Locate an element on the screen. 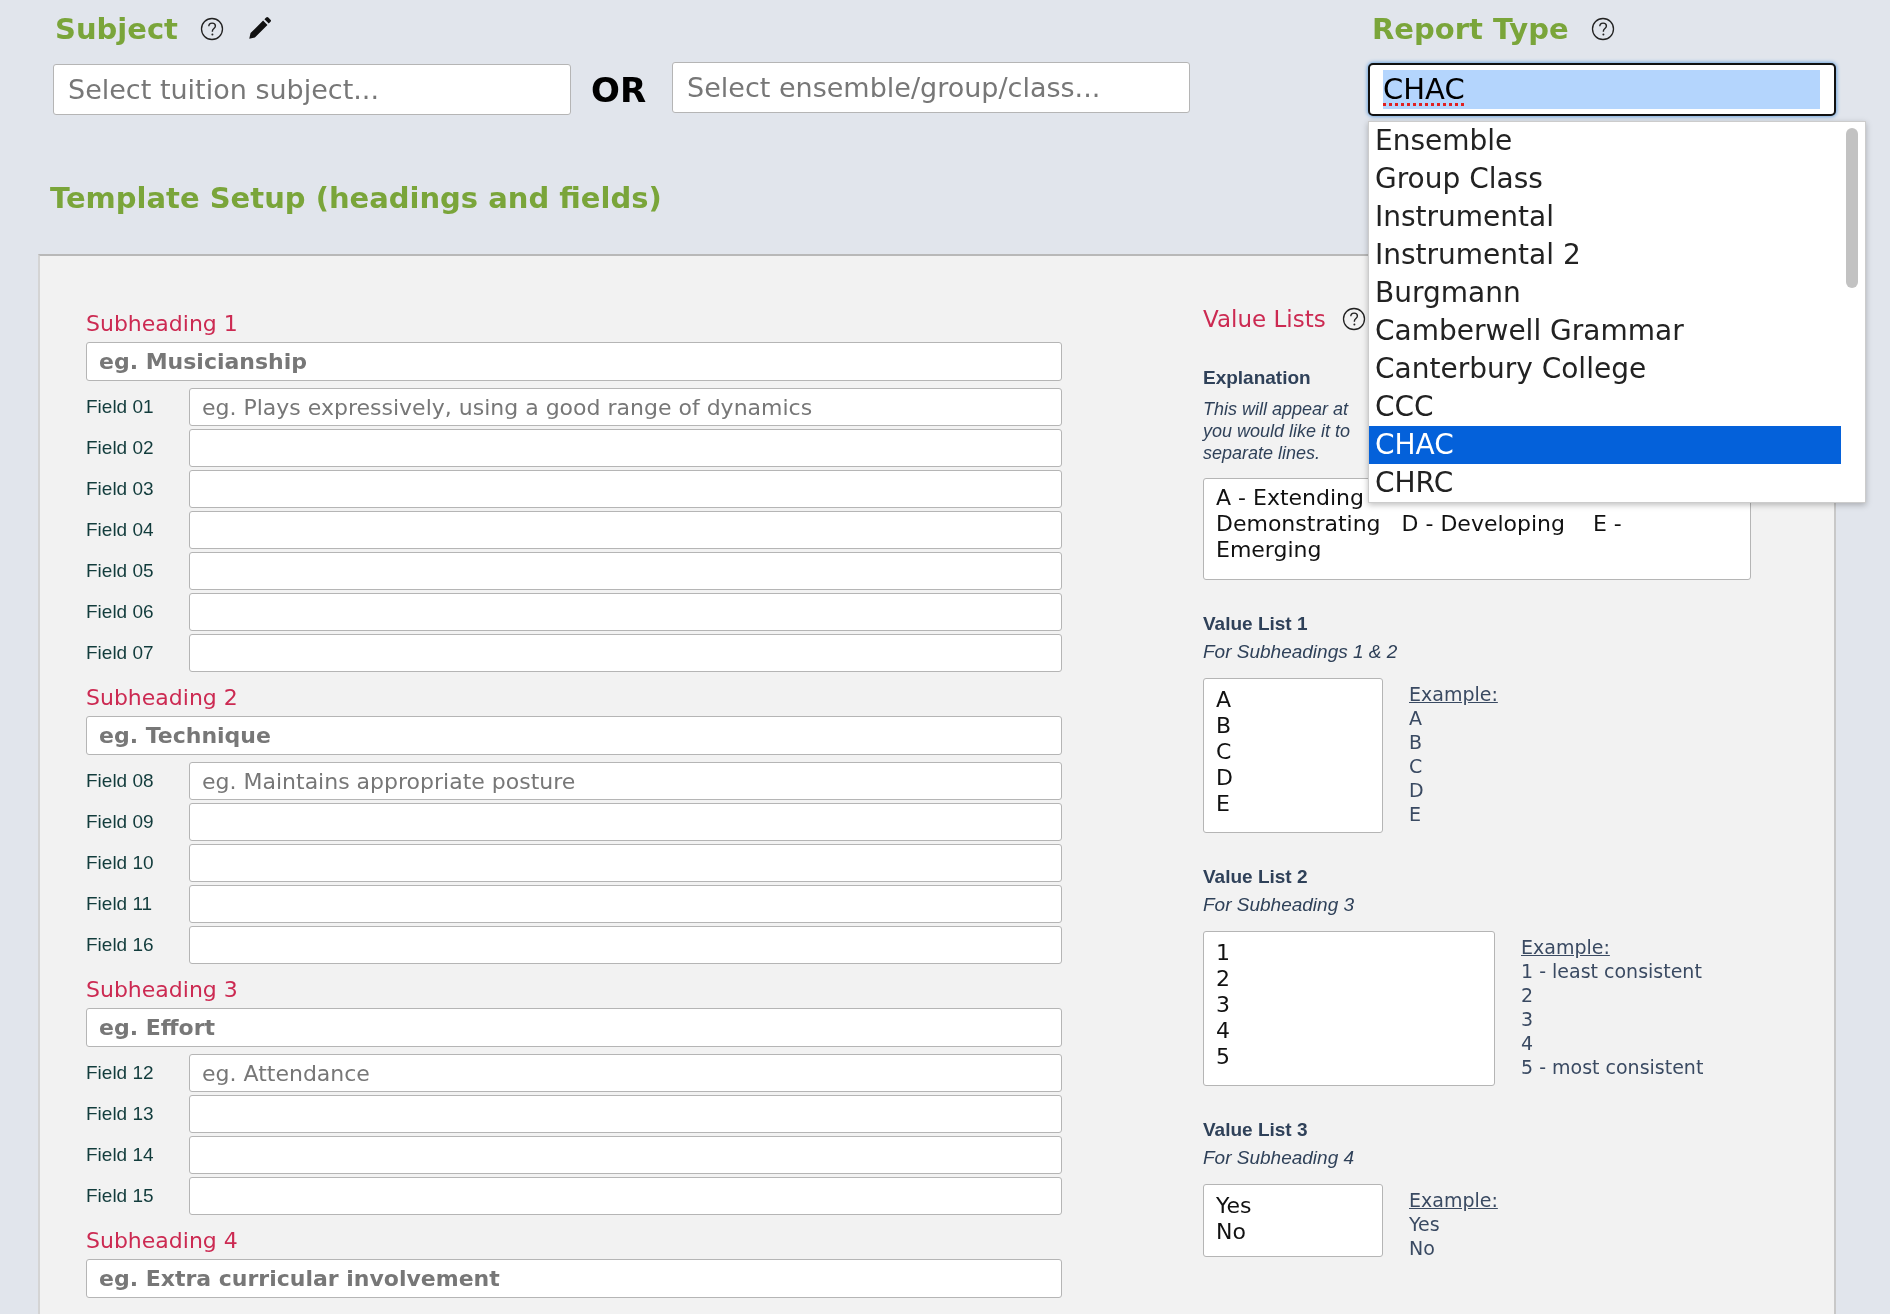  field-label: Field 07 is located at coordinates (120, 653).